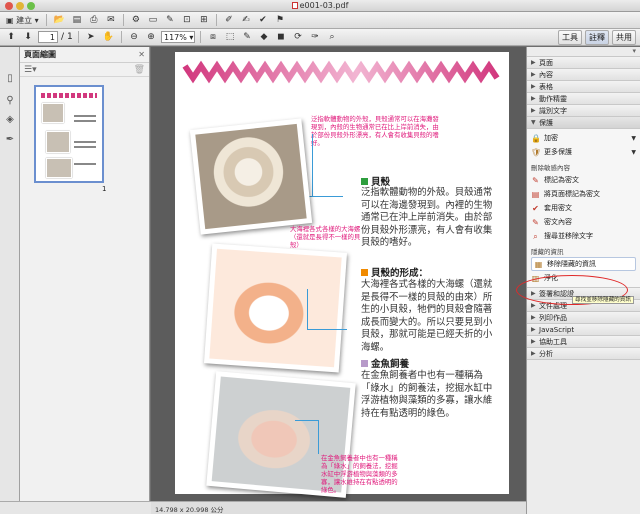 The image size is (640, 514). I want to click on fill-sign-button: ✎, so click(247, 37).